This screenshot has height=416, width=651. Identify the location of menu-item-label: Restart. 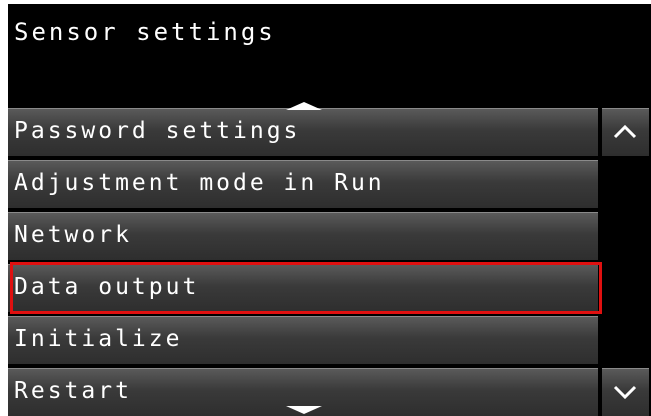
(73, 391).